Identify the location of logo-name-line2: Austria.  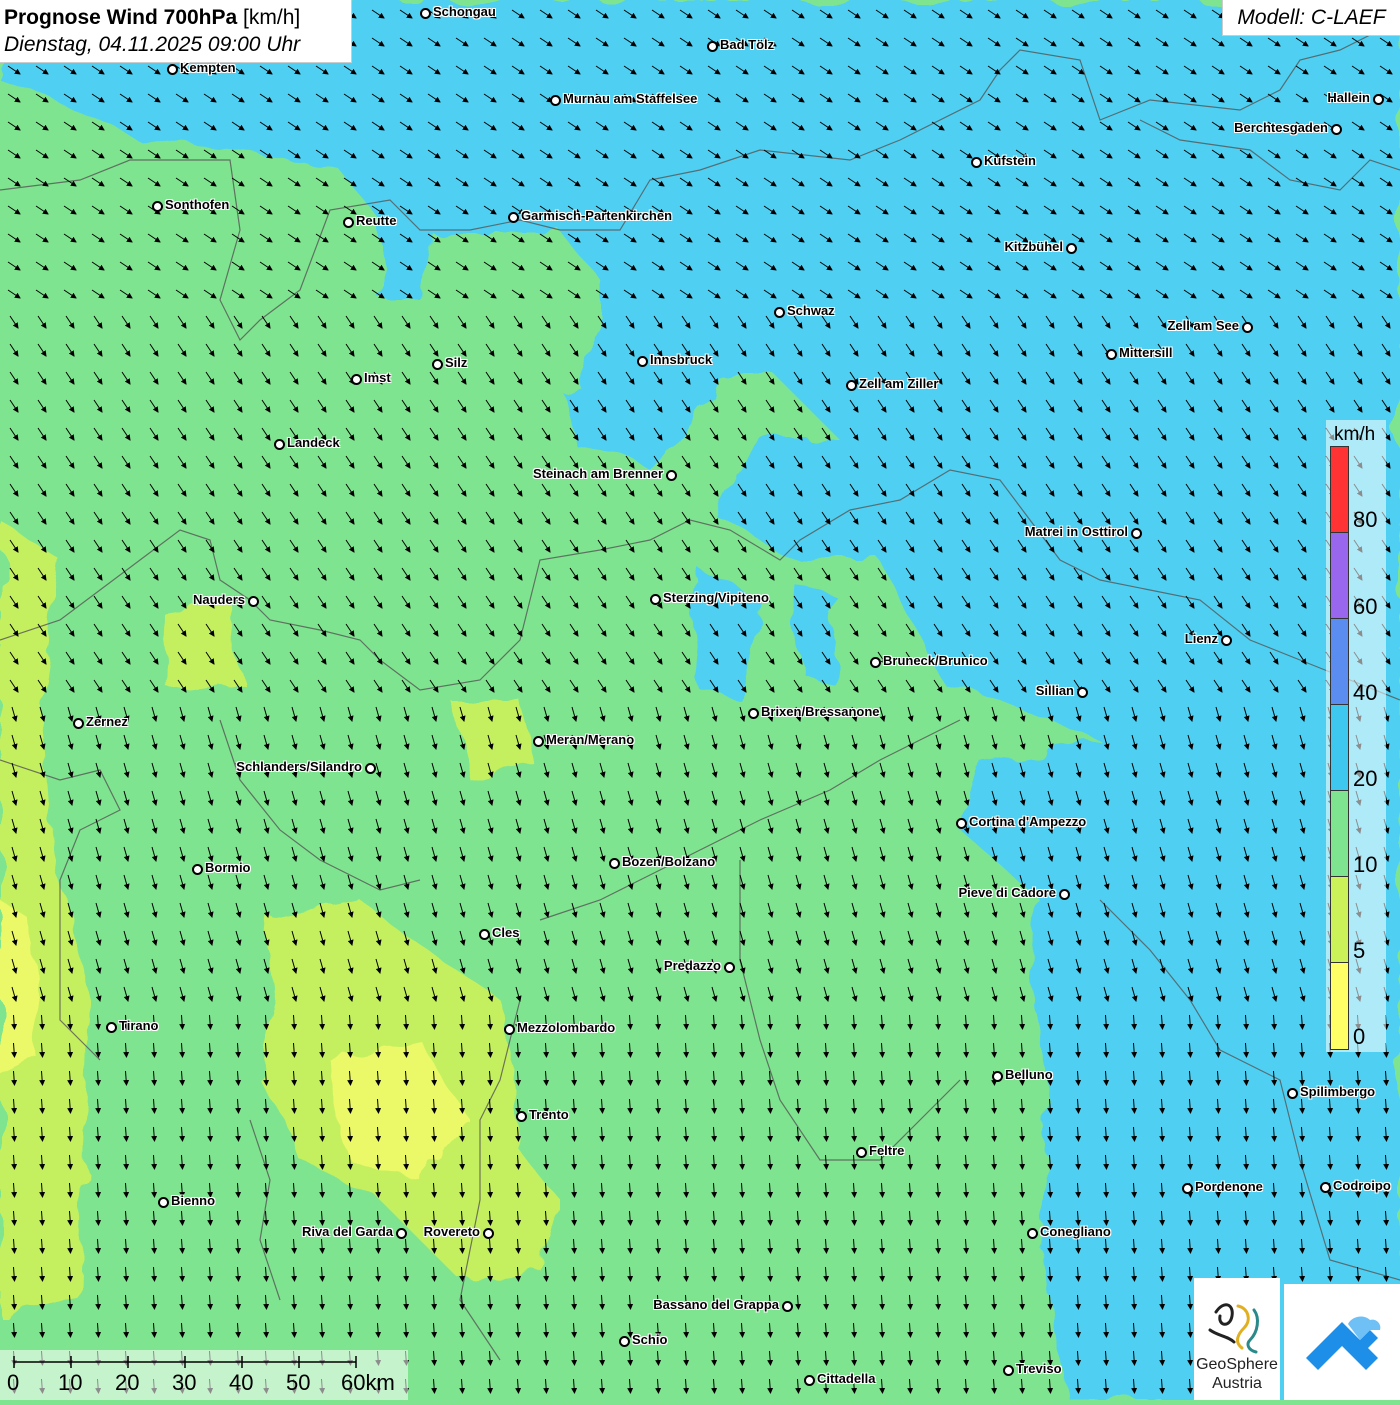
(1237, 1383).